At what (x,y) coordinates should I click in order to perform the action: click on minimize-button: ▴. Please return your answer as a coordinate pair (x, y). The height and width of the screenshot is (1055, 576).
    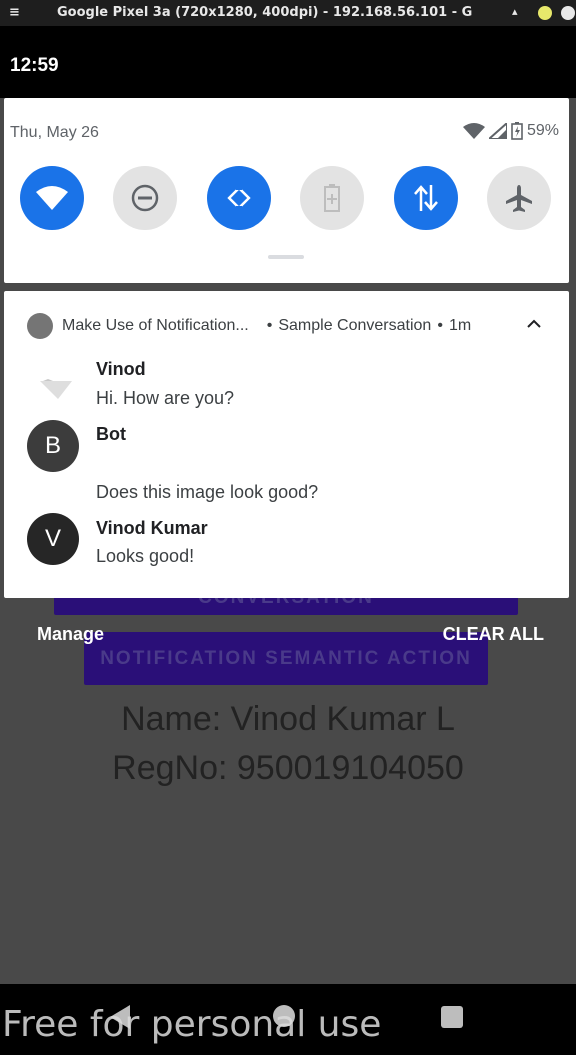
    Looking at the image, I should click on (515, 11).